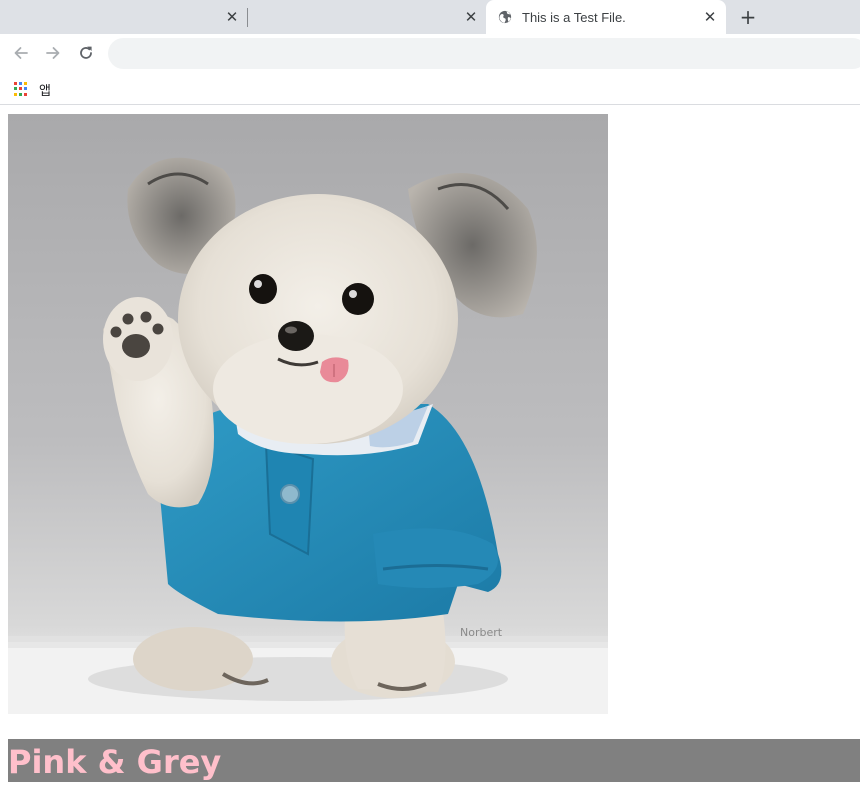 The width and height of the screenshot is (860, 785). What do you see at coordinates (481, 632) in the screenshot?
I see `svg-text: Norbert` at bounding box center [481, 632].